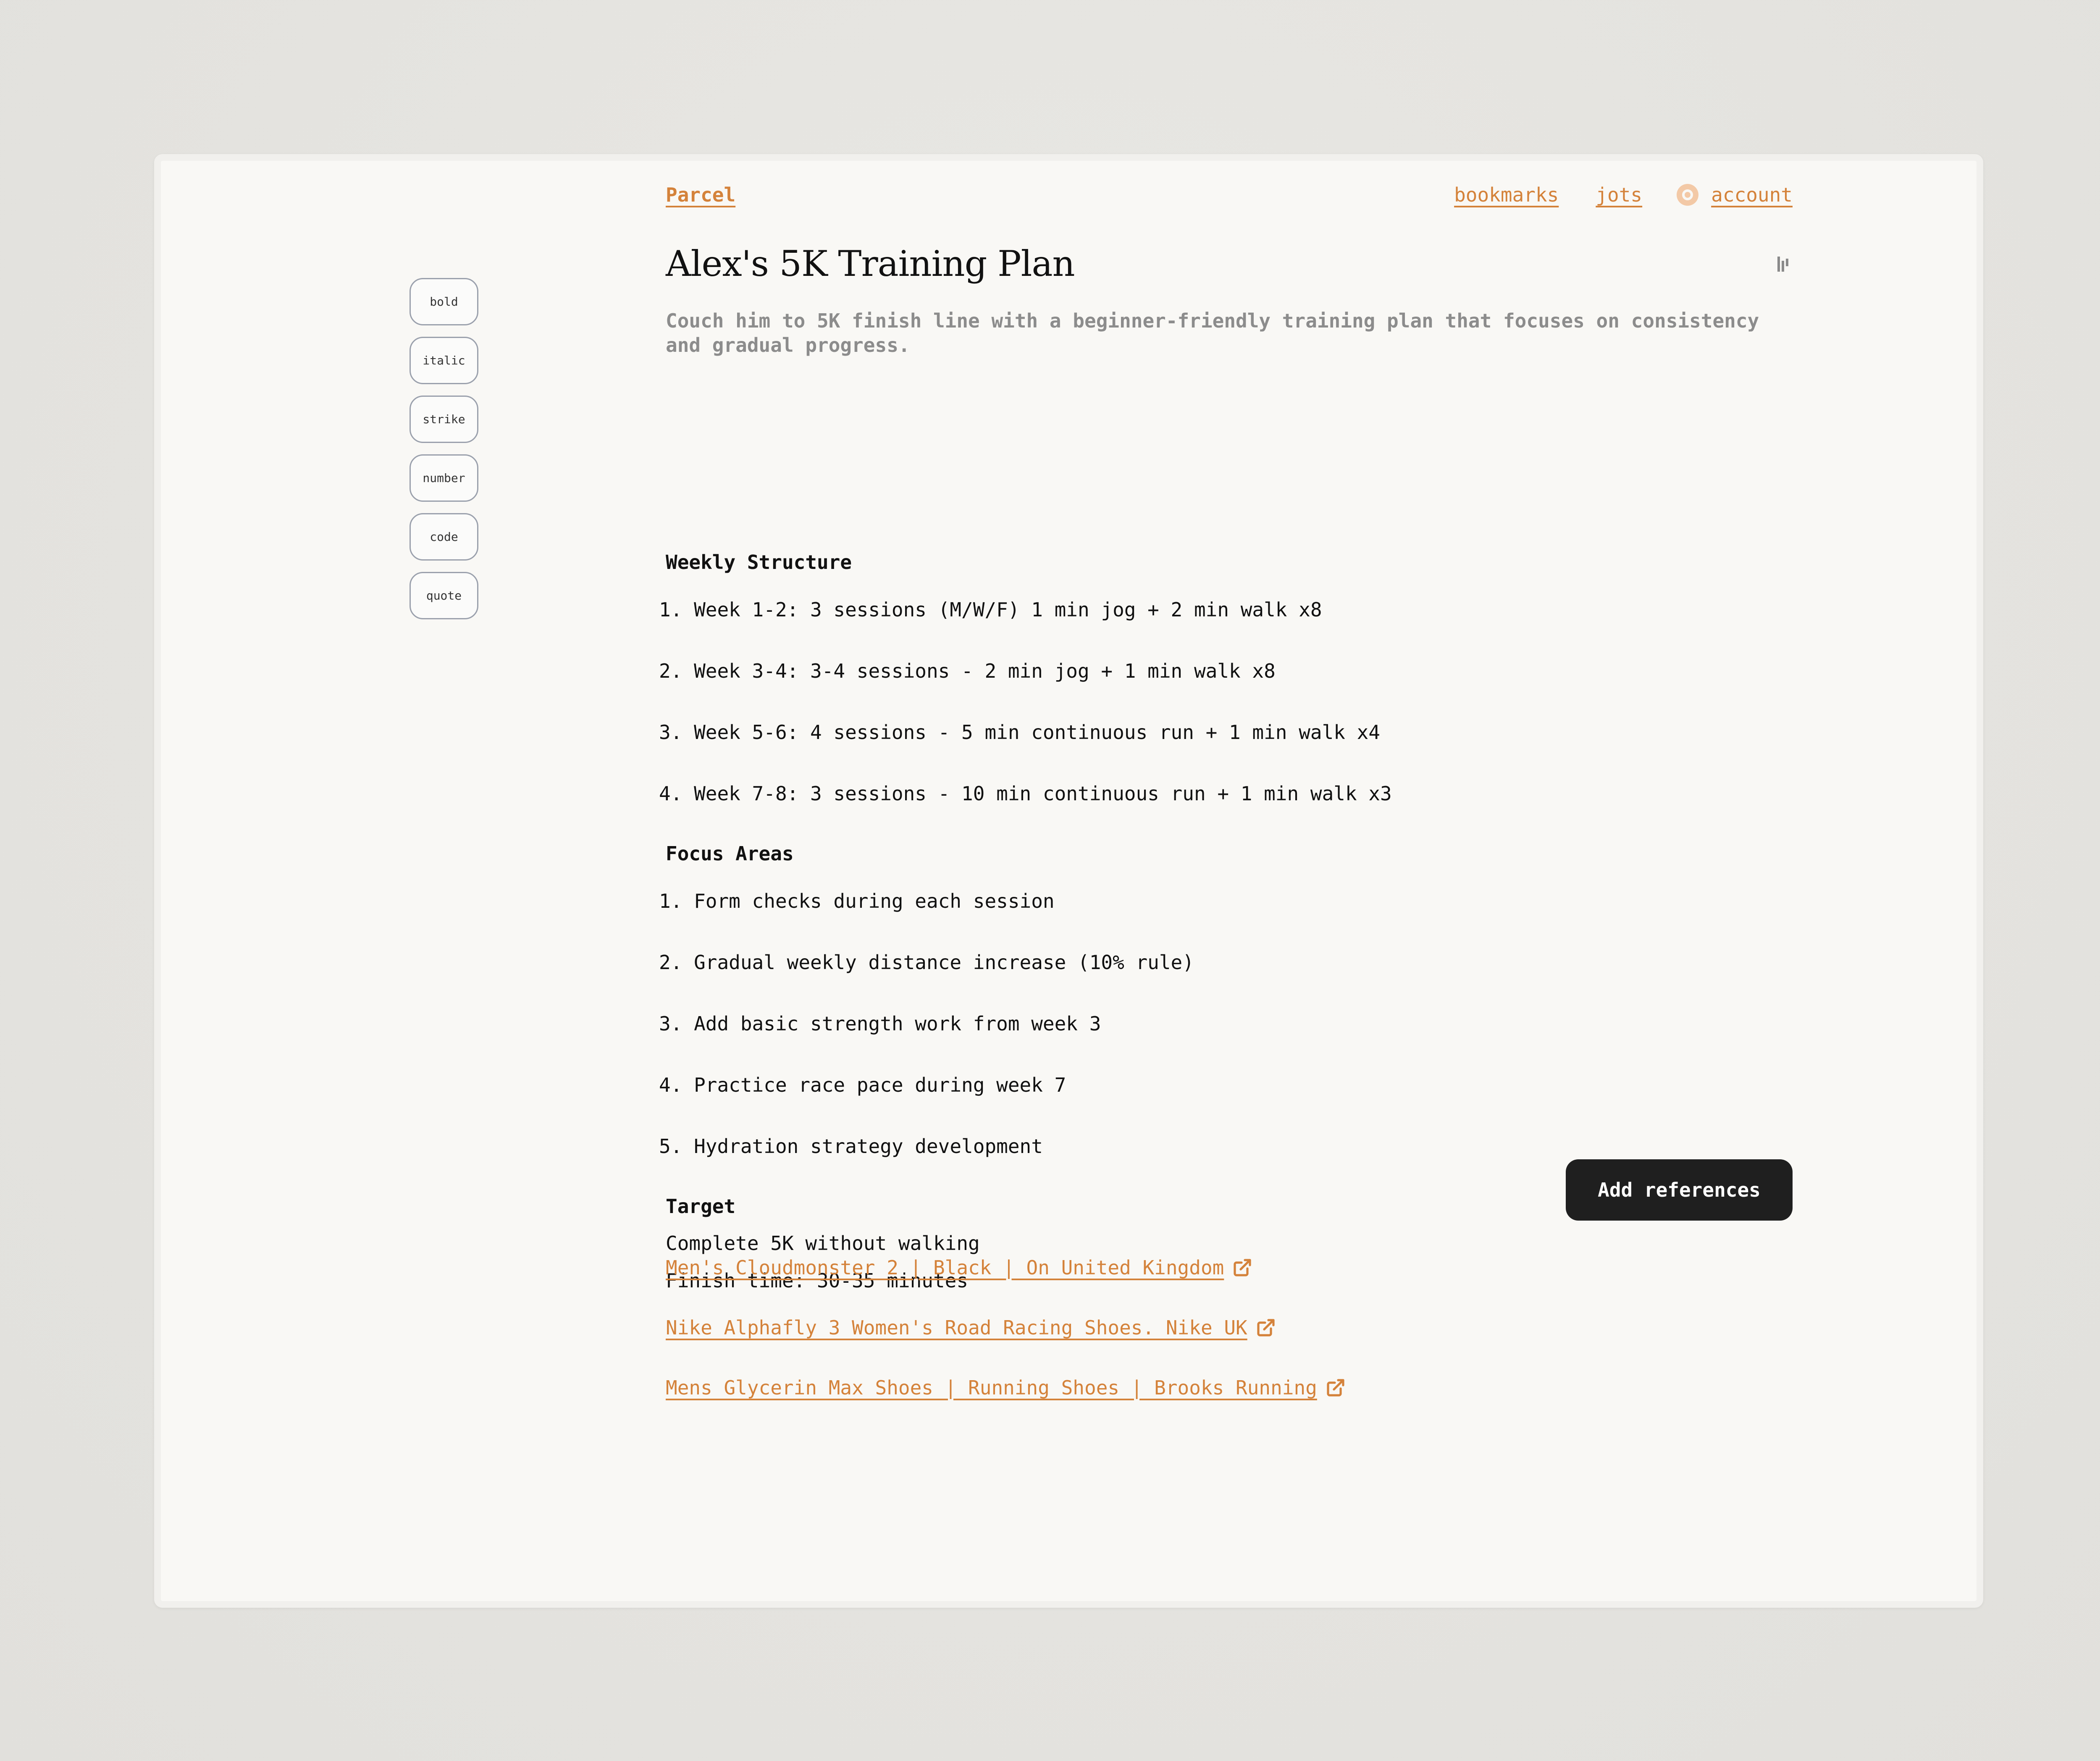  I want to click on strike-button: strike, so click(444, 419).